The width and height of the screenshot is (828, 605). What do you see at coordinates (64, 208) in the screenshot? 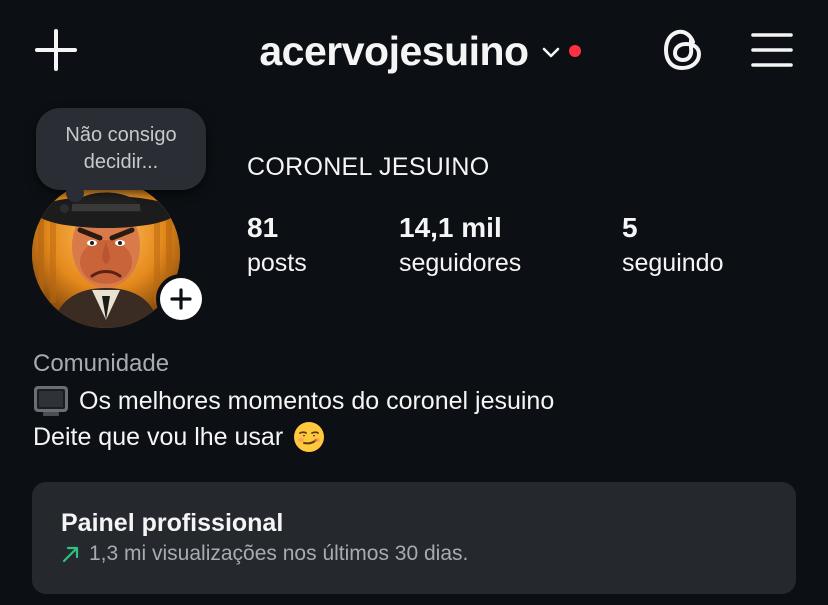
I see `note-tail-small` at bounding box center [64, 208].